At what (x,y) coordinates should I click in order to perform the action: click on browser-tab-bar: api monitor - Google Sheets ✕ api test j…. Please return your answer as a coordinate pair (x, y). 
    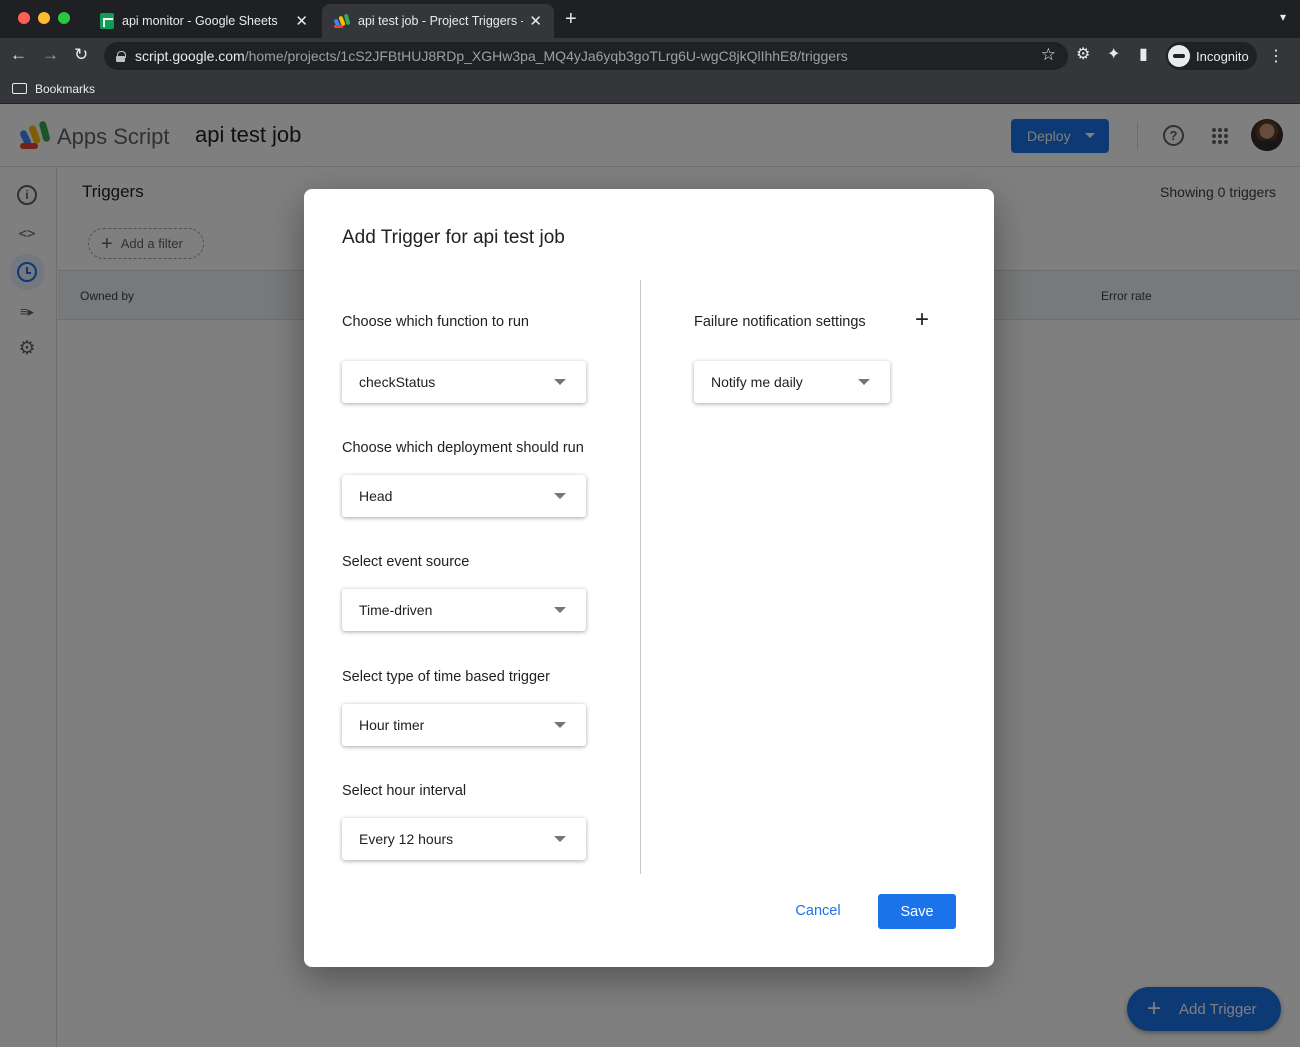
    Looking at the image, I should click on (650, 19).